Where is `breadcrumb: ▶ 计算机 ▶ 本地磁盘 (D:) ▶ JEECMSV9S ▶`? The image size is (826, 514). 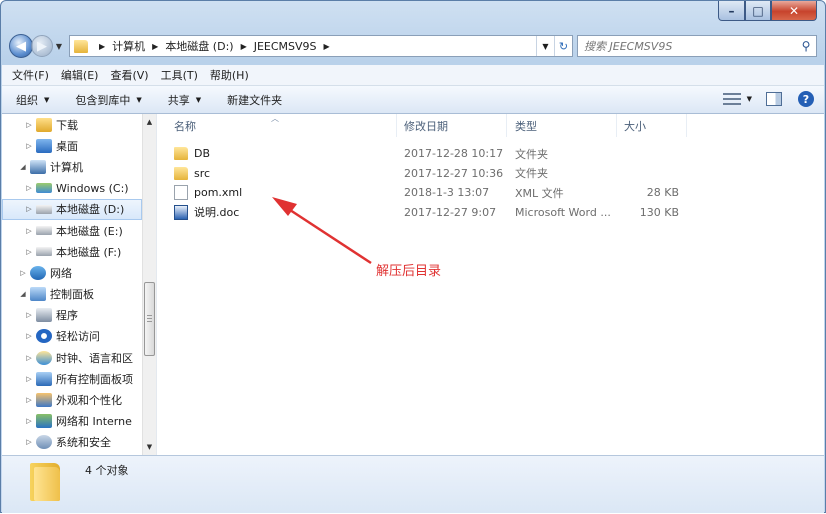 breadcrumb: ▶ 计算机 ▶ 本地磁盘 (D:) ▶ JEECMSV9S ▶ is located at coordinates (214, 46).